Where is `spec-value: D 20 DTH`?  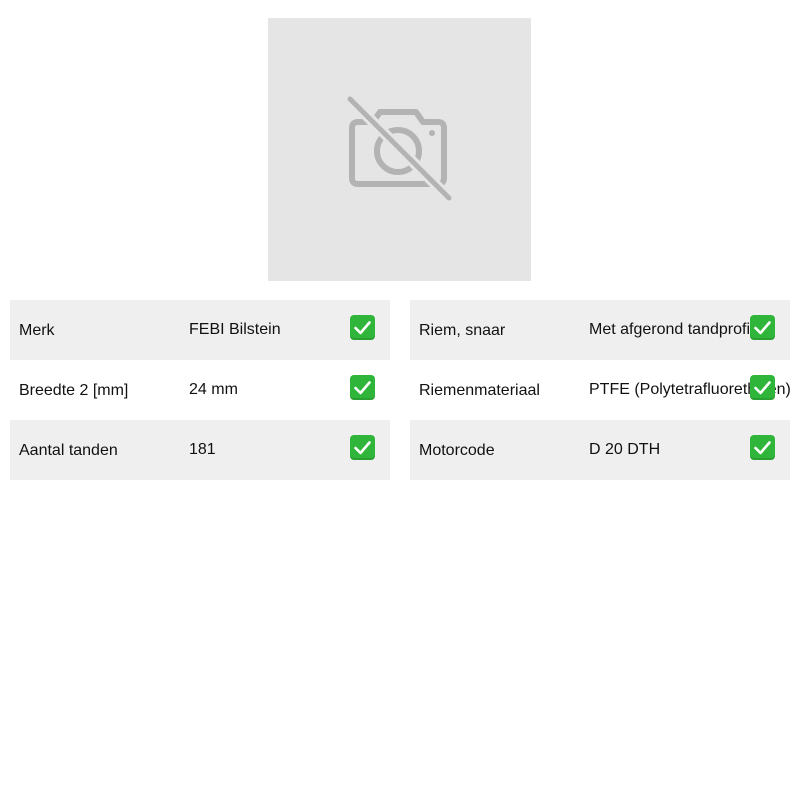
spec-value: D 20 DTH is located at coordinates (625, 449).